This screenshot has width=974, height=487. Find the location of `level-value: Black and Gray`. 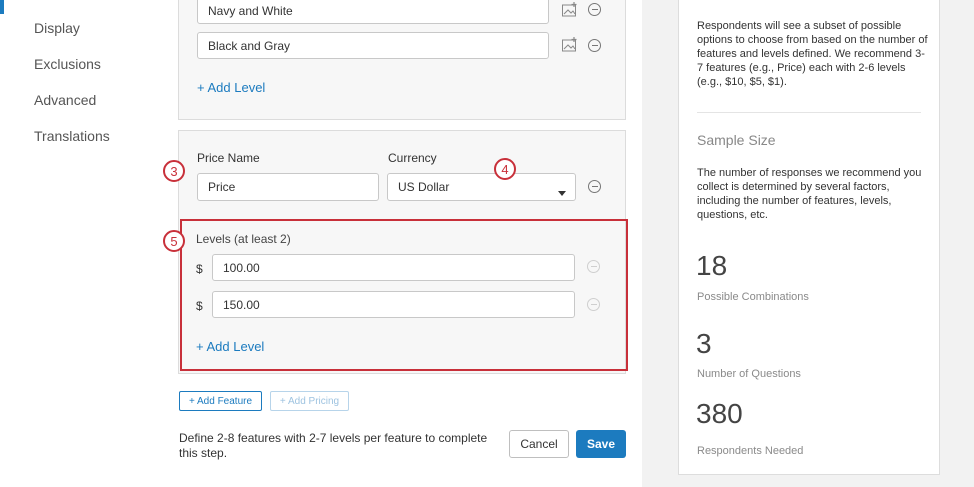

level-value: Black and Gray is located at coordinates (249, 45).